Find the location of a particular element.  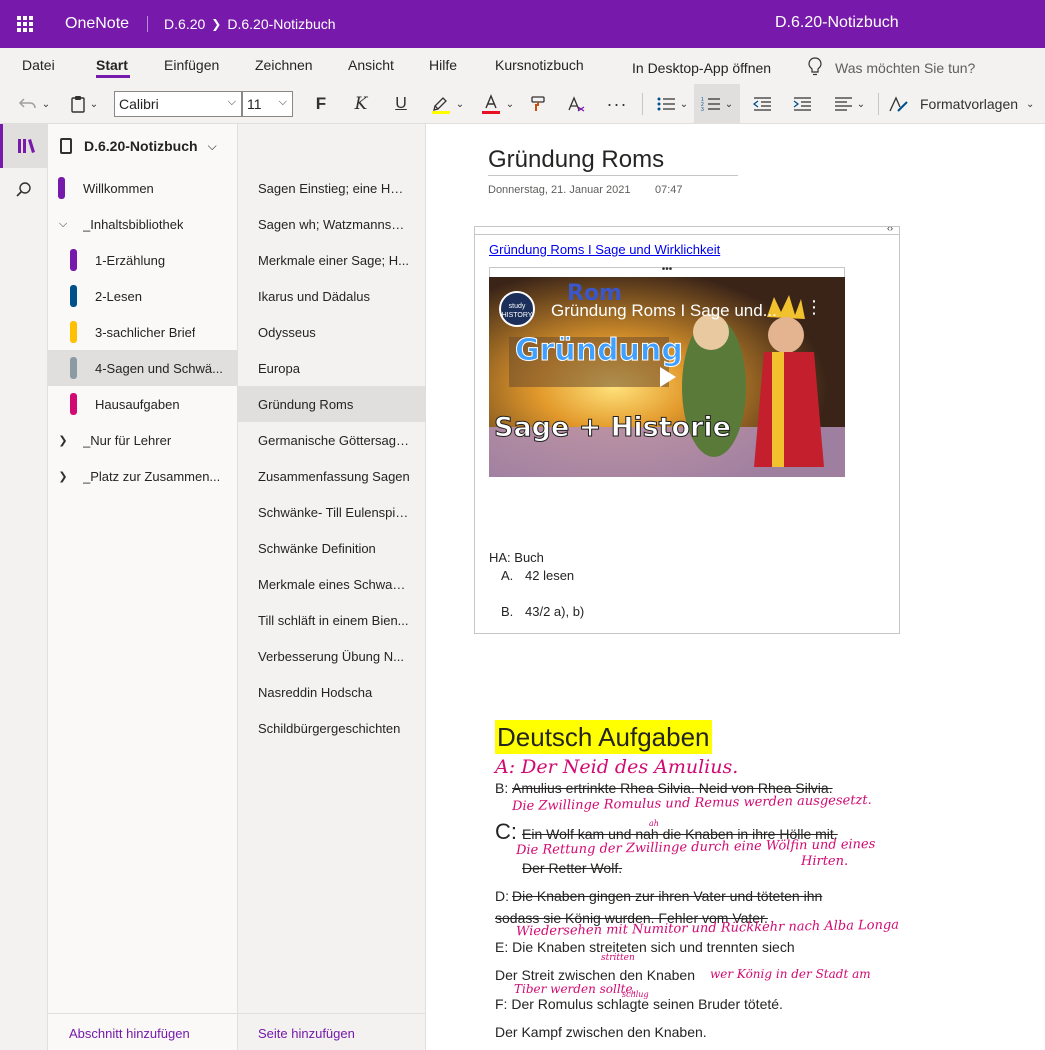

section-3-sachlicher-brief: 3-sachlicher Brief is located at coordinates (143, 332).